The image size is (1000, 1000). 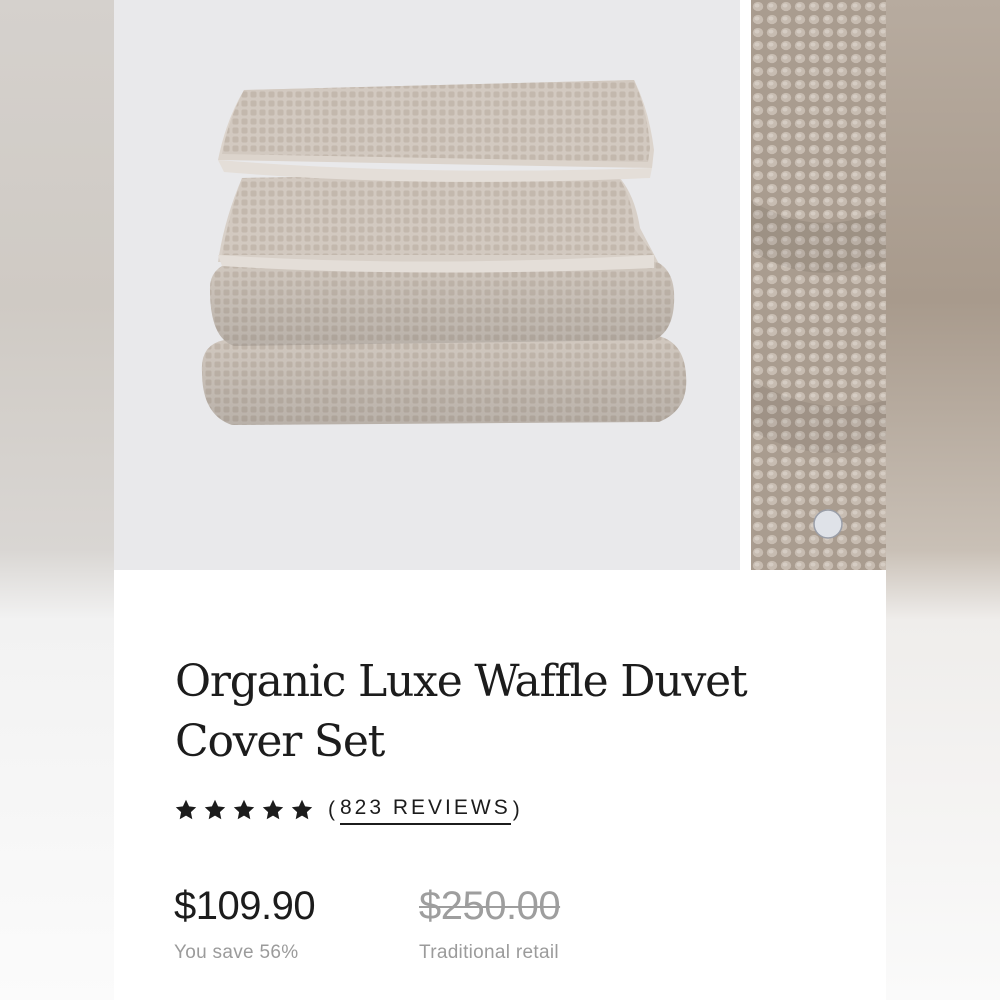 I want to click on reviews-link: 823 REVIEWS, so click(x=425, y=810).